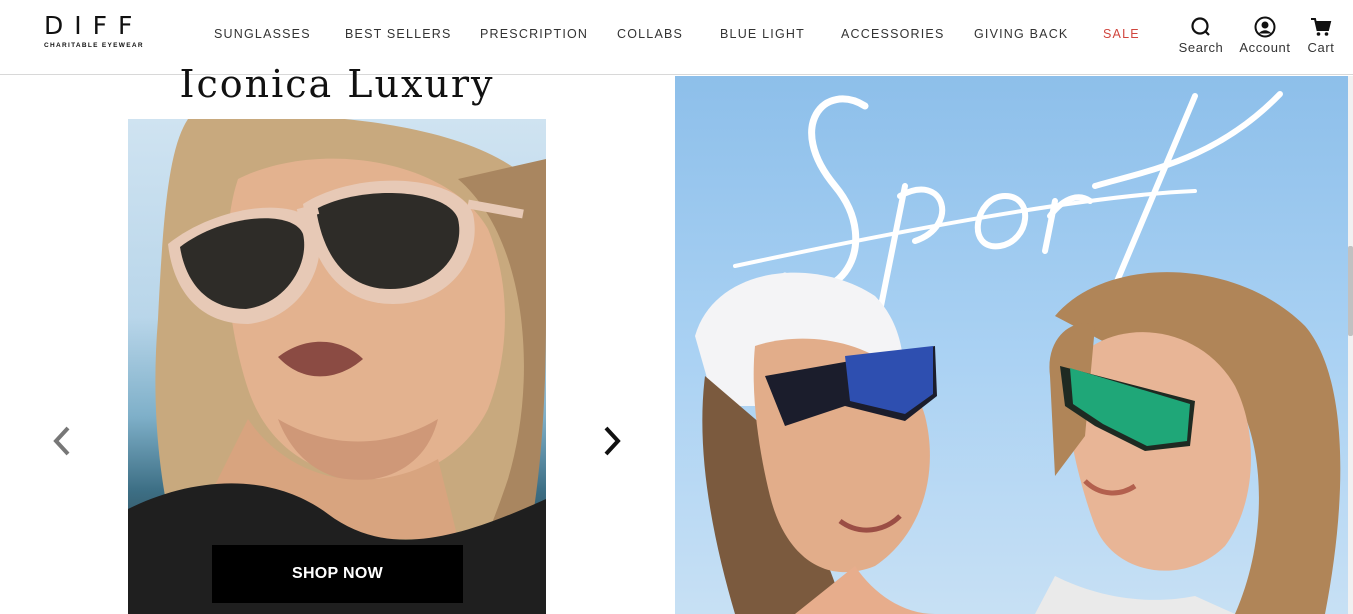  I want to click on nav-item-sale: SALE, so click(1121, 34).